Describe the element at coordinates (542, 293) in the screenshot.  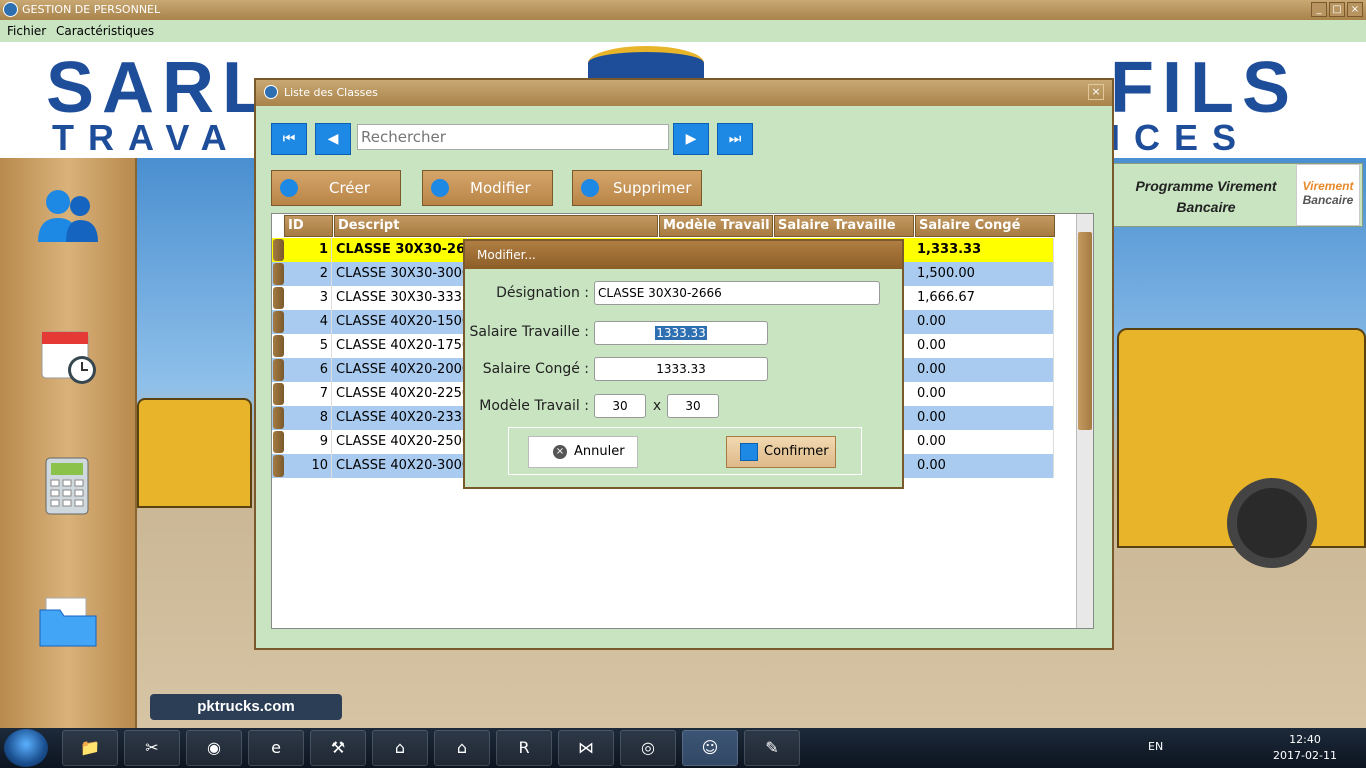
I see `designation-label: Désignation :` at that location.